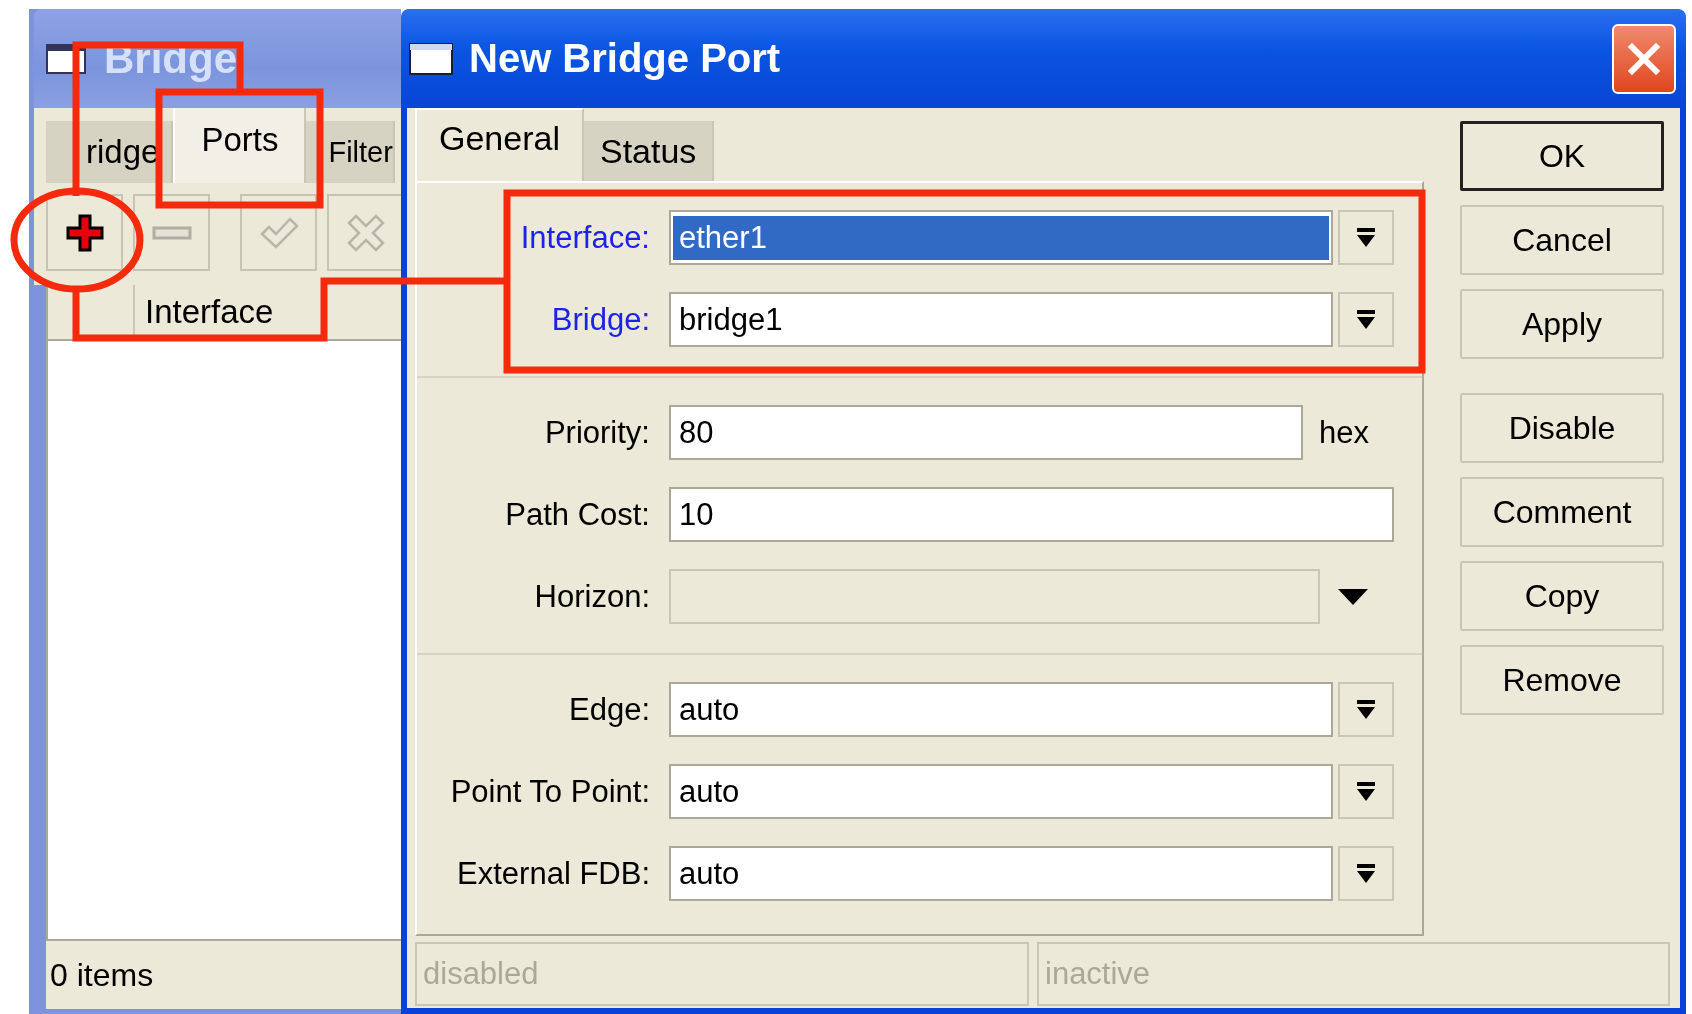 This screenshot has width=1692, height=1014. Describe the element at coordinates (649, 151) in the screenshot. I see `tab: Status` at that location.